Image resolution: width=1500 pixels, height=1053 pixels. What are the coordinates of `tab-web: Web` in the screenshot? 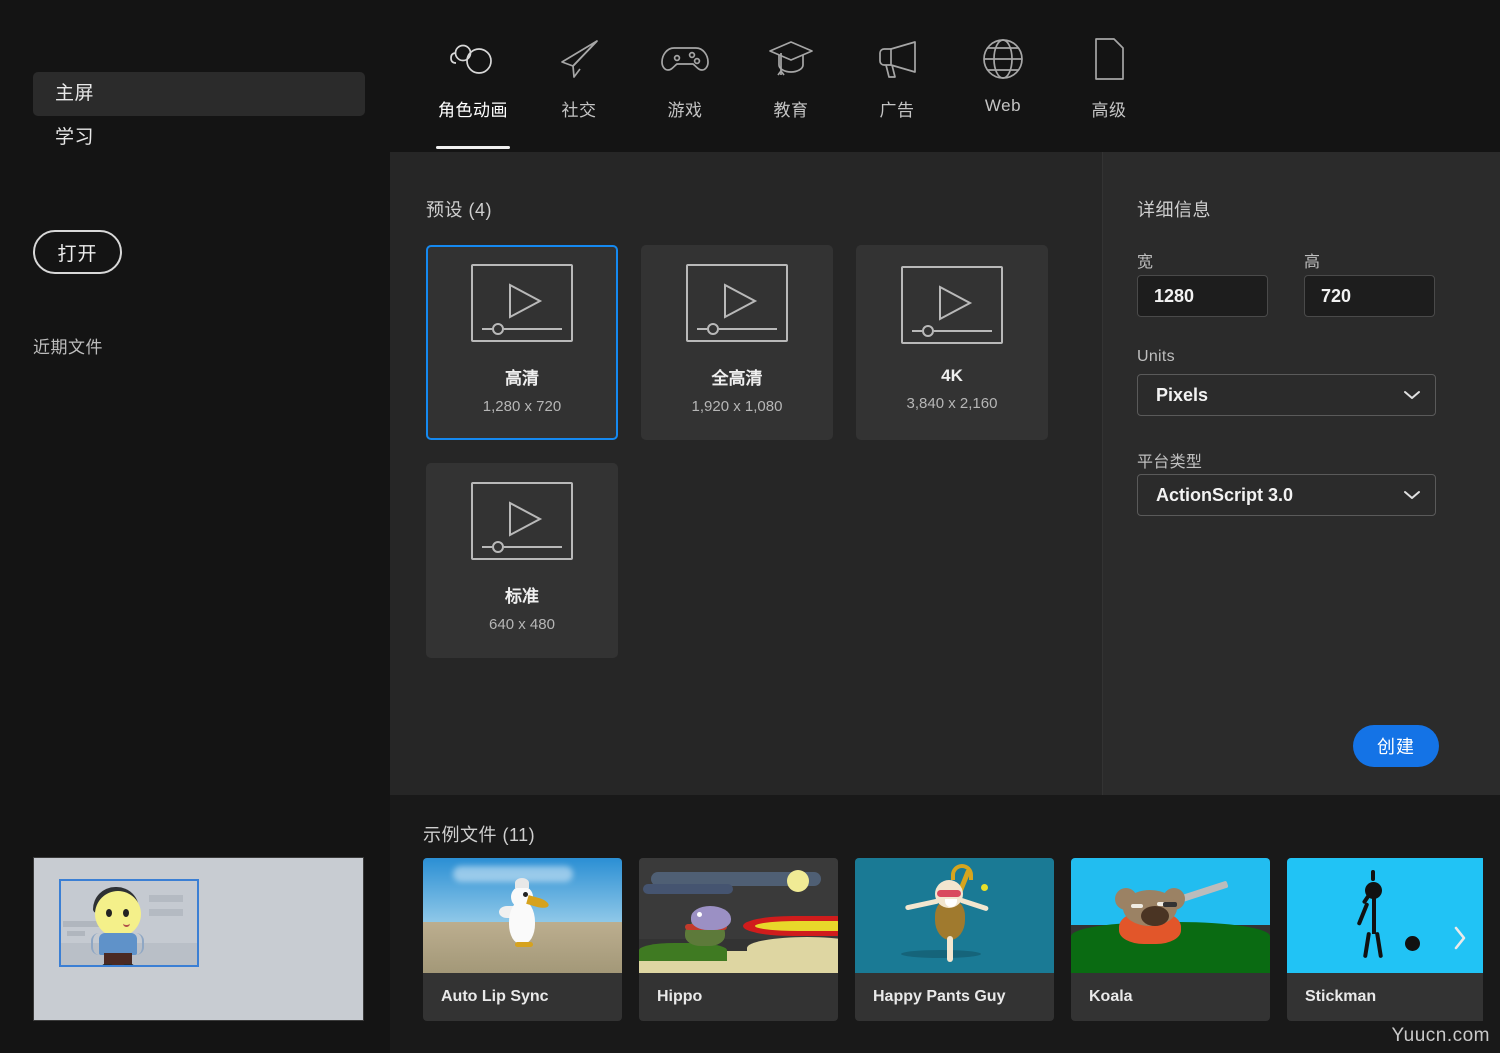 It's located at (1003, 76).